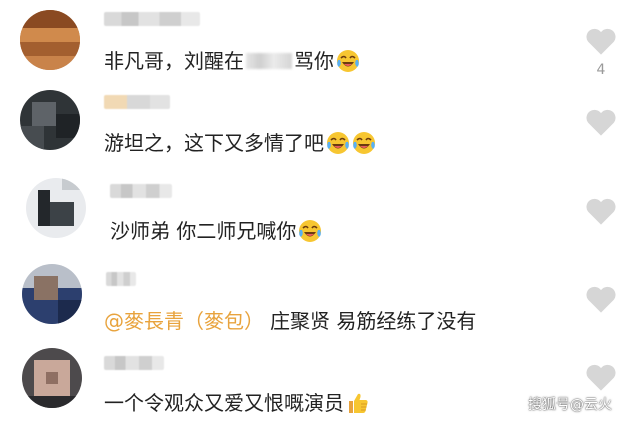 Image resolution: width=640 pixels, height=422 pixels. What do you see at coordinates (373, 321) in the screenshot?
I see `comment-text-part: 庄聚贤 易筋经练了没有` at bounding box center [373, 321].